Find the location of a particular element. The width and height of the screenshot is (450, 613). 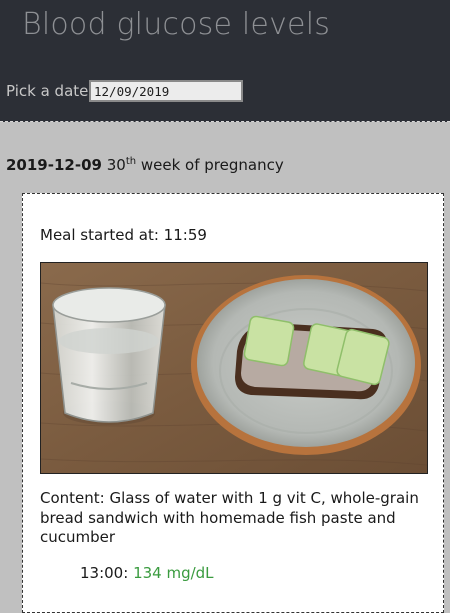

glucose-reading: 13:00: 134 mg/dL is located at coordinates (147, 573).